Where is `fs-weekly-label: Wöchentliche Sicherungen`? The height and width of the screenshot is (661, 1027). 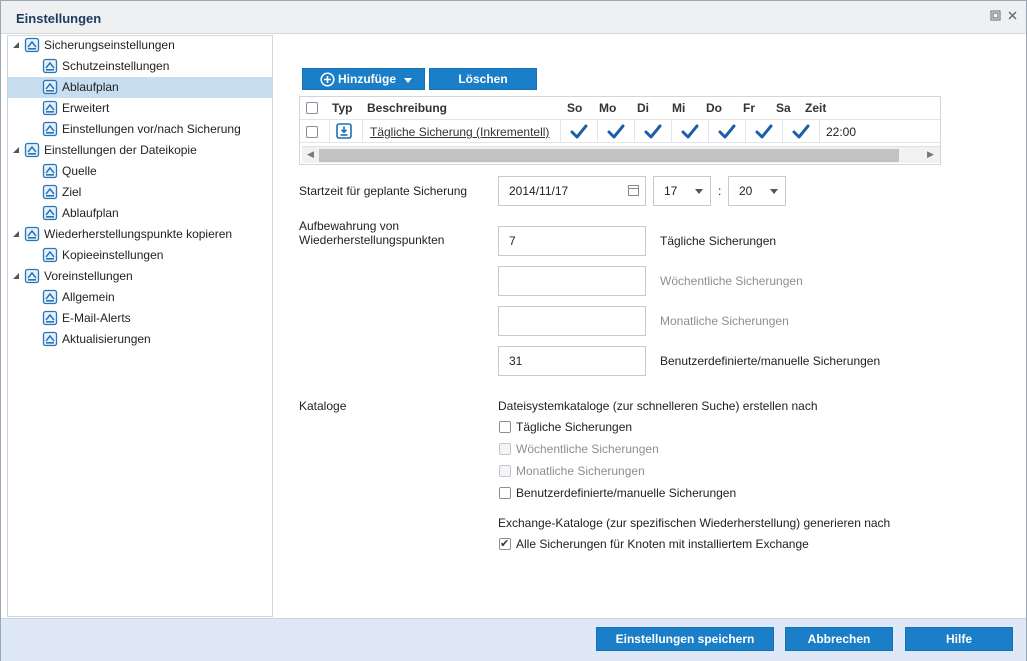 fs-weekly-label: Wöchentliche Sicherungen is located at coordinates (587, 449).